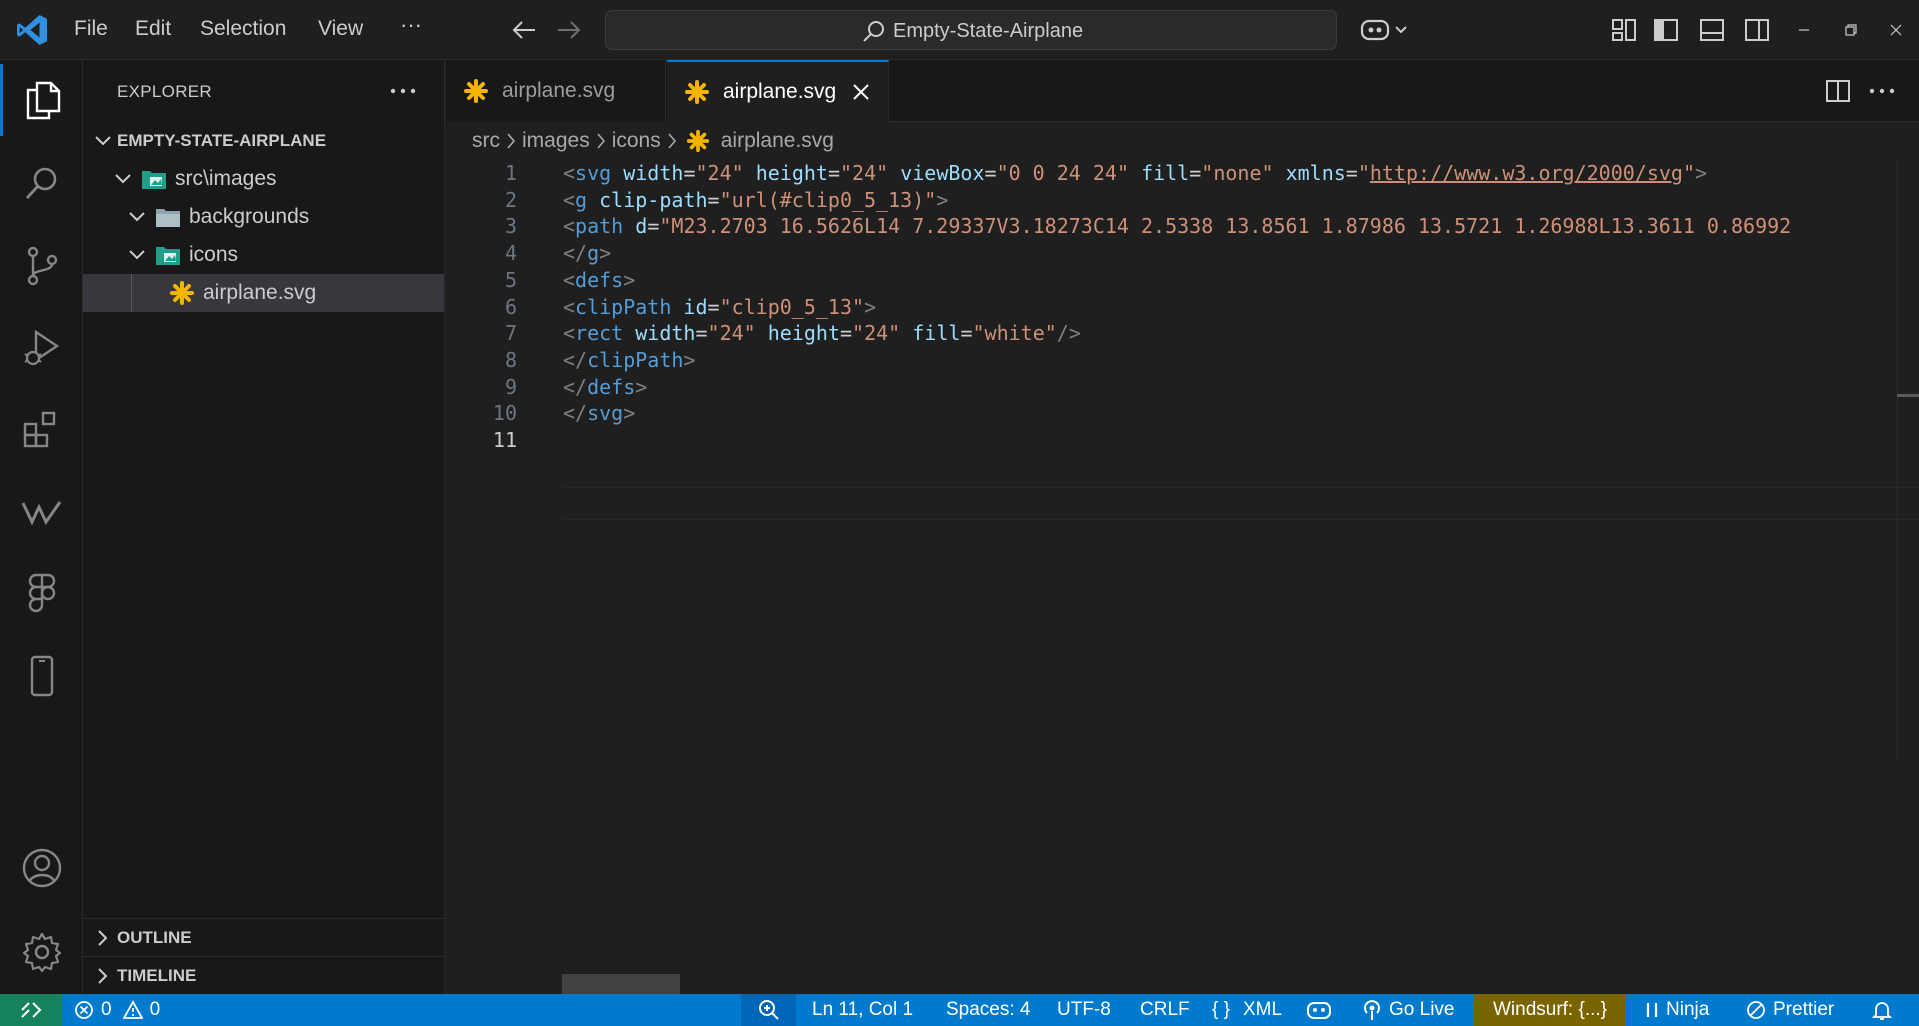 This screenshot has height=1026, width=1919. Describe the element at coordinates (1408, 1010) in the screenshot. I see `go-live-button: Go Live` at that location.